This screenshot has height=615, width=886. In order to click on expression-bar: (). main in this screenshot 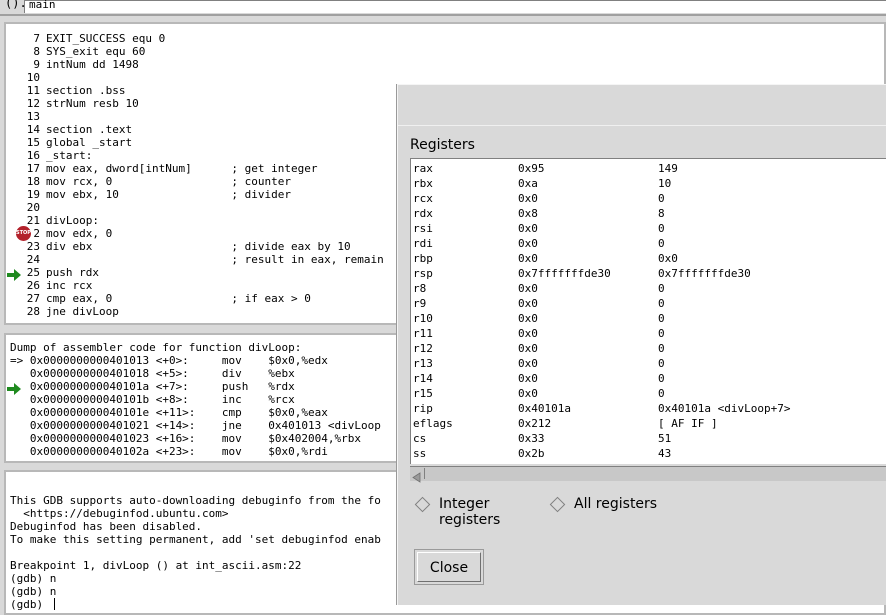, I will do `click(443, 8)`.